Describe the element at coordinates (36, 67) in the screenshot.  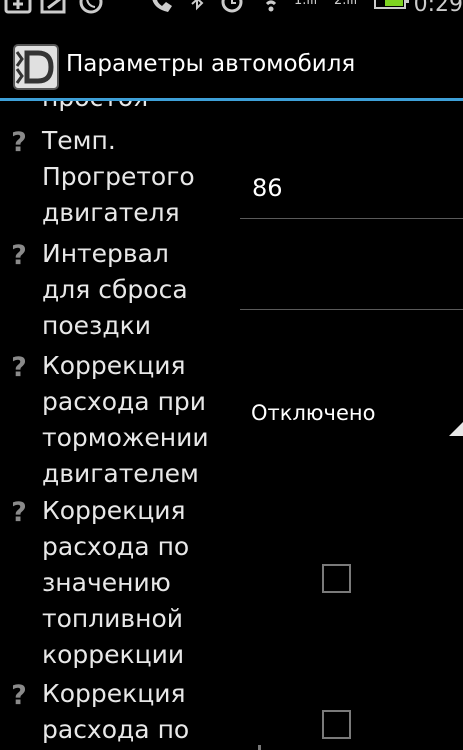
I see `app-logo-icon` at that location.